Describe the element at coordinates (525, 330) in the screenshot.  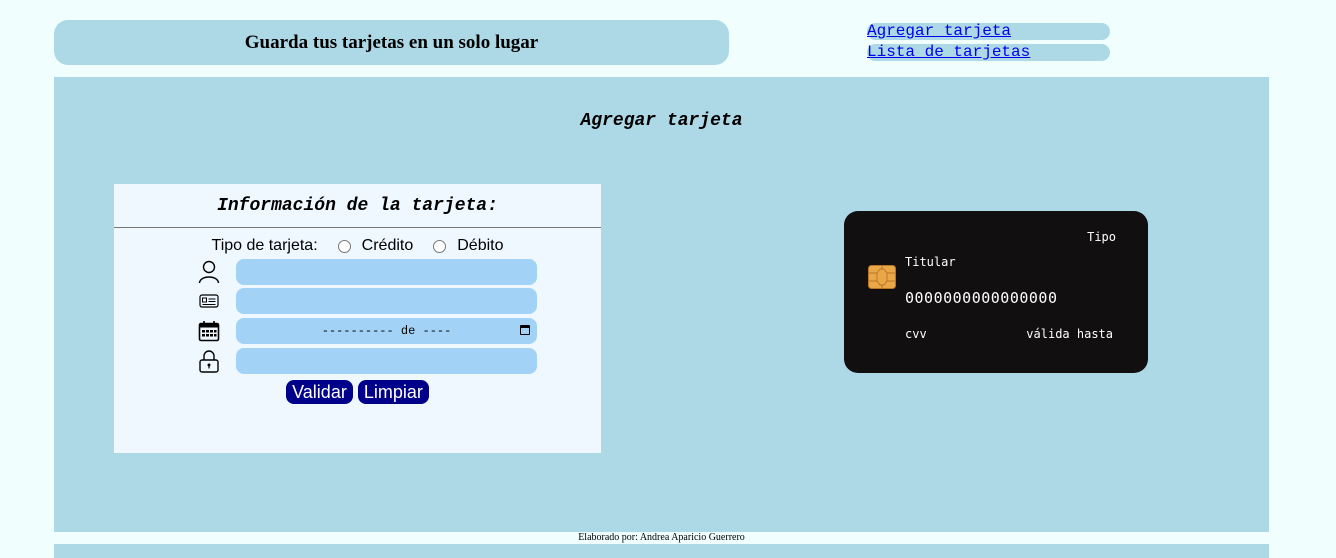
I see `calendar-picker-icon` at that location.